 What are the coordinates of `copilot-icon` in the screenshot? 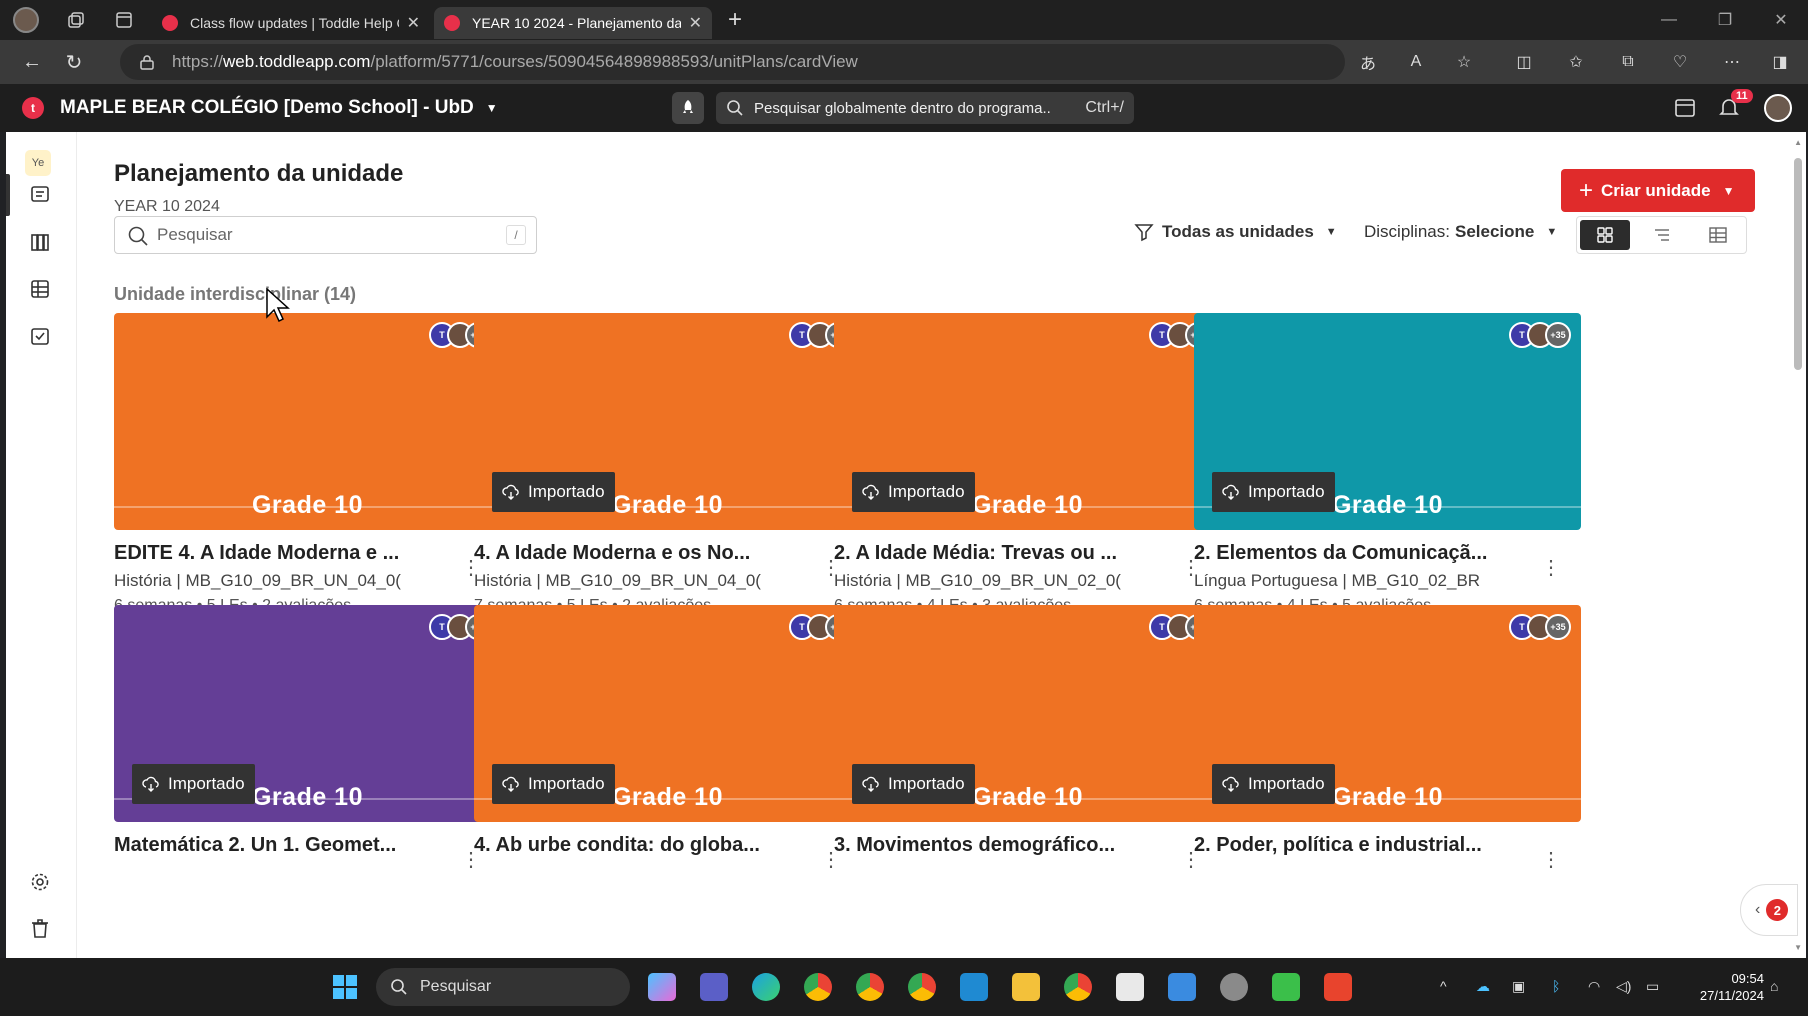 It's located at (662, 987).